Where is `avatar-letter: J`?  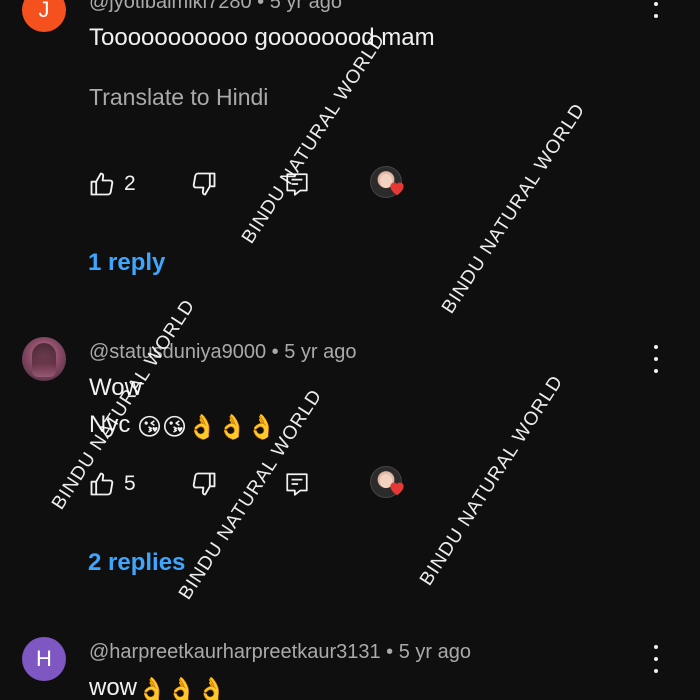
avatar-letter: J is located at coordinates (44, 11).